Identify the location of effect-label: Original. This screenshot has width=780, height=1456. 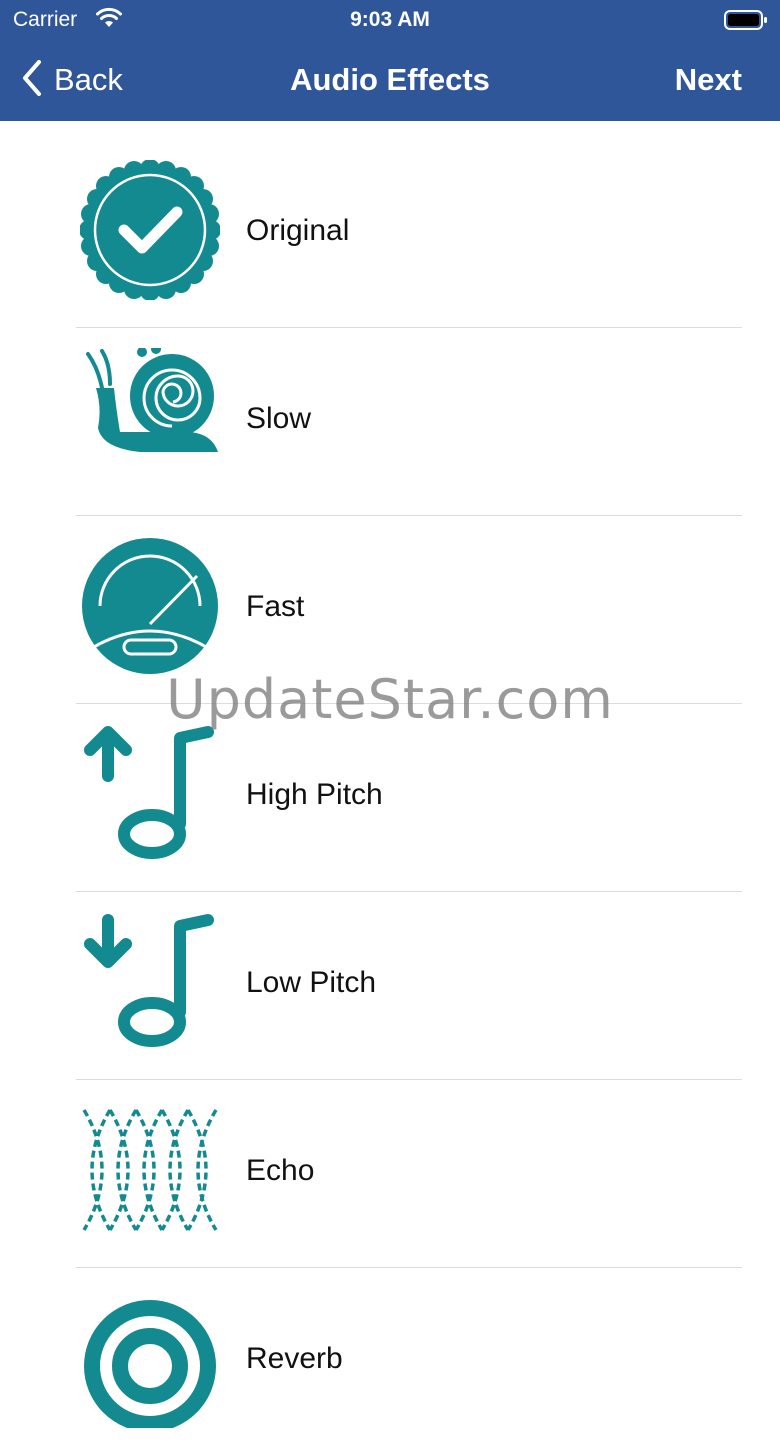
(298, 230).